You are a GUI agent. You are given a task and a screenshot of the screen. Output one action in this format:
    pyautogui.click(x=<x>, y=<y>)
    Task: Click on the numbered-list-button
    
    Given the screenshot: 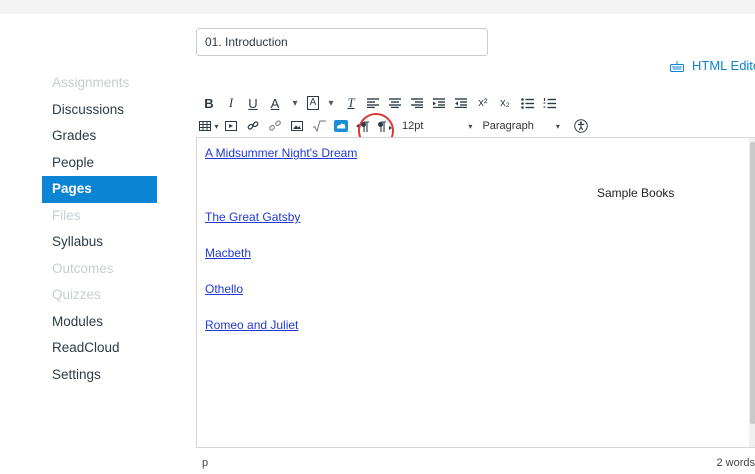 What is the action you would take?
    pyautogui.click(x=549, y=103)
    